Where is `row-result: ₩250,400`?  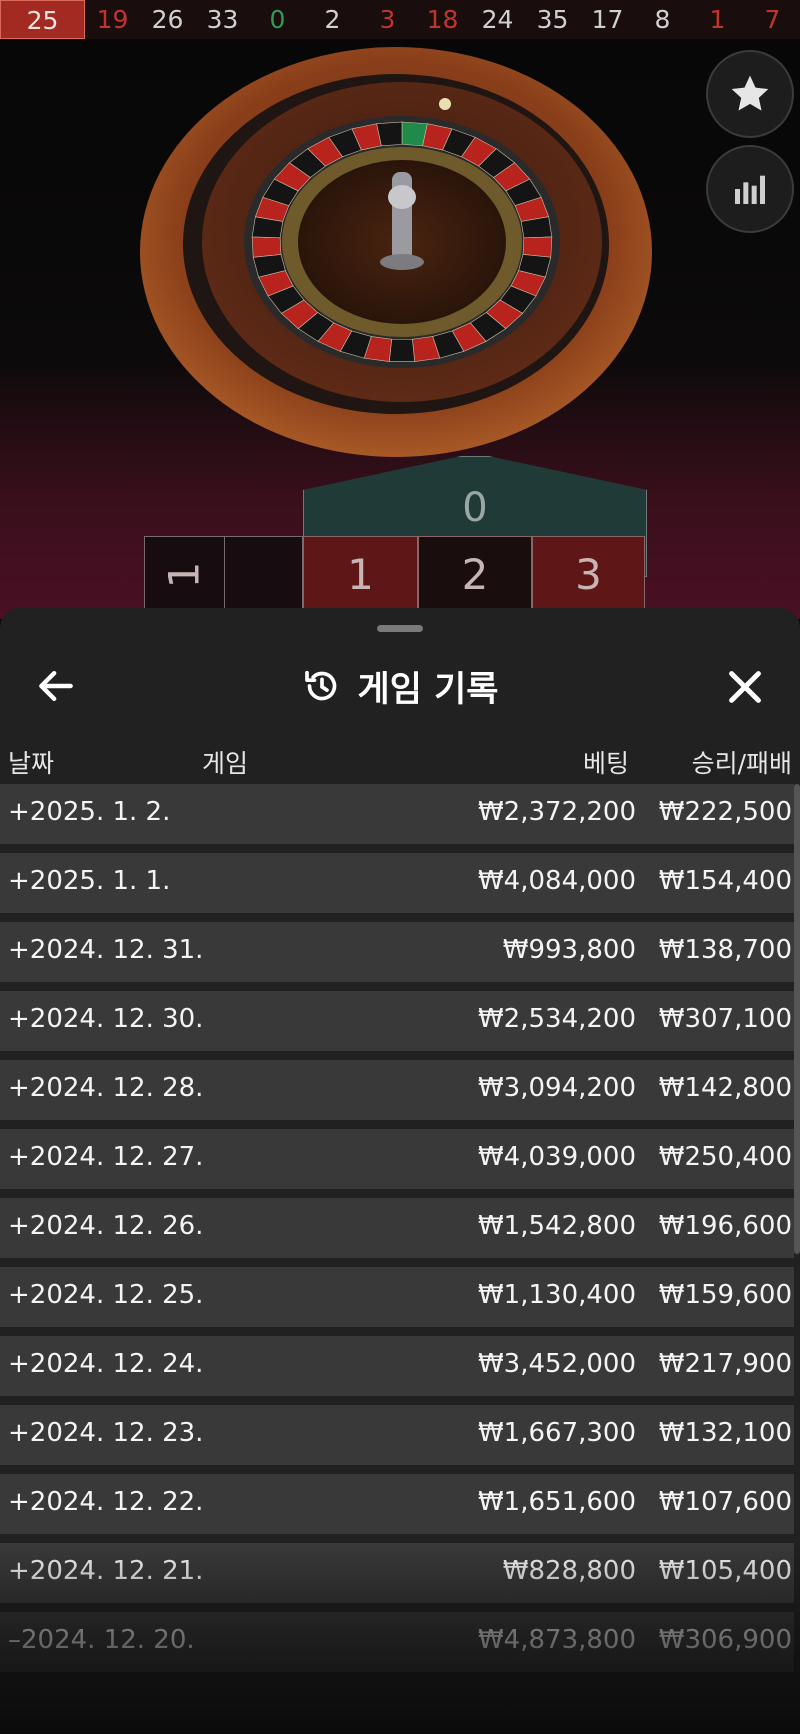
row-result: ₩250,400 is located at coordinates (725, 1157).